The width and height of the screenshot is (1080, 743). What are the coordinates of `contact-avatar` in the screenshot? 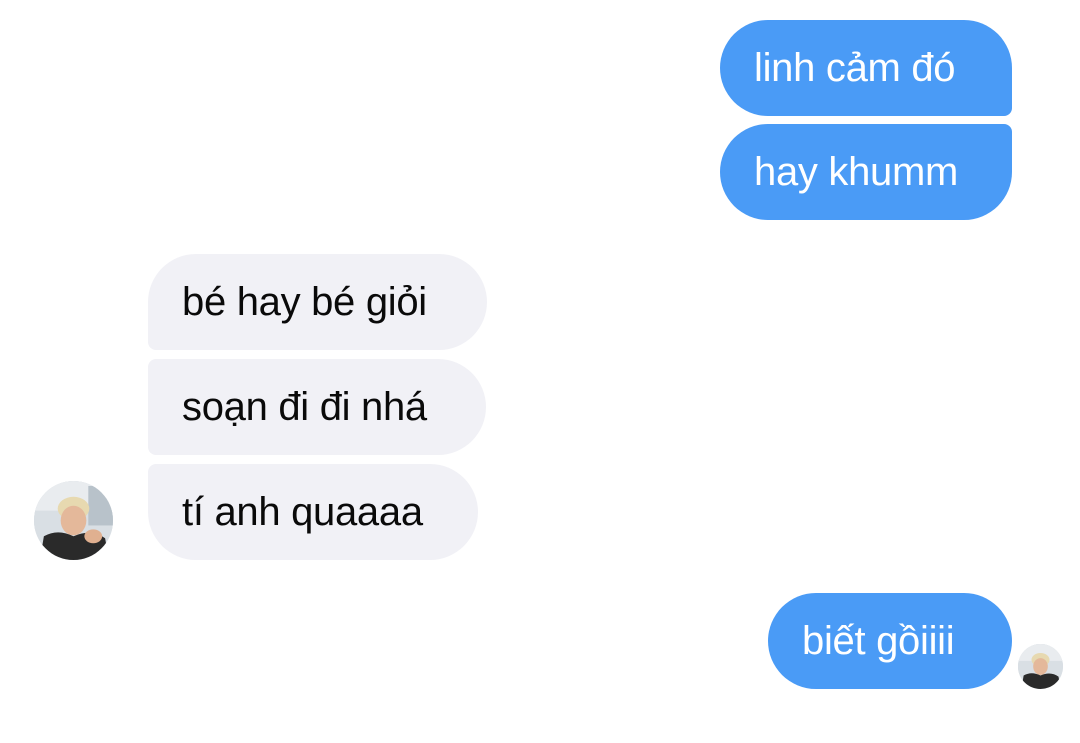 It's located at (73, 520).